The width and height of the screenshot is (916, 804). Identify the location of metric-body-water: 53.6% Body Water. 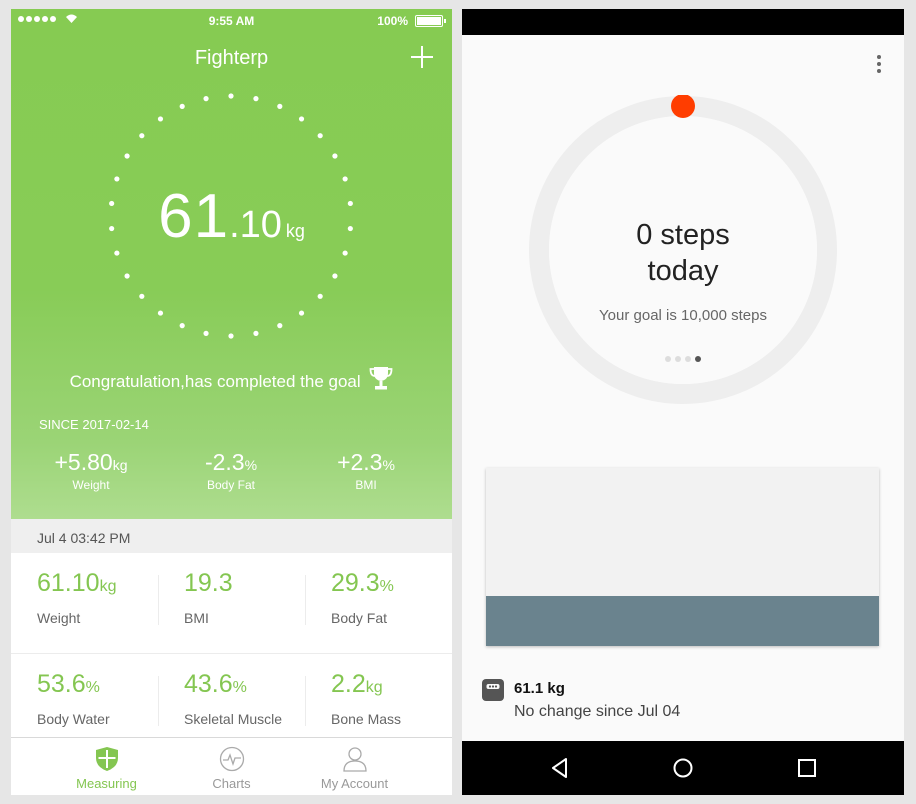
(84, 701).